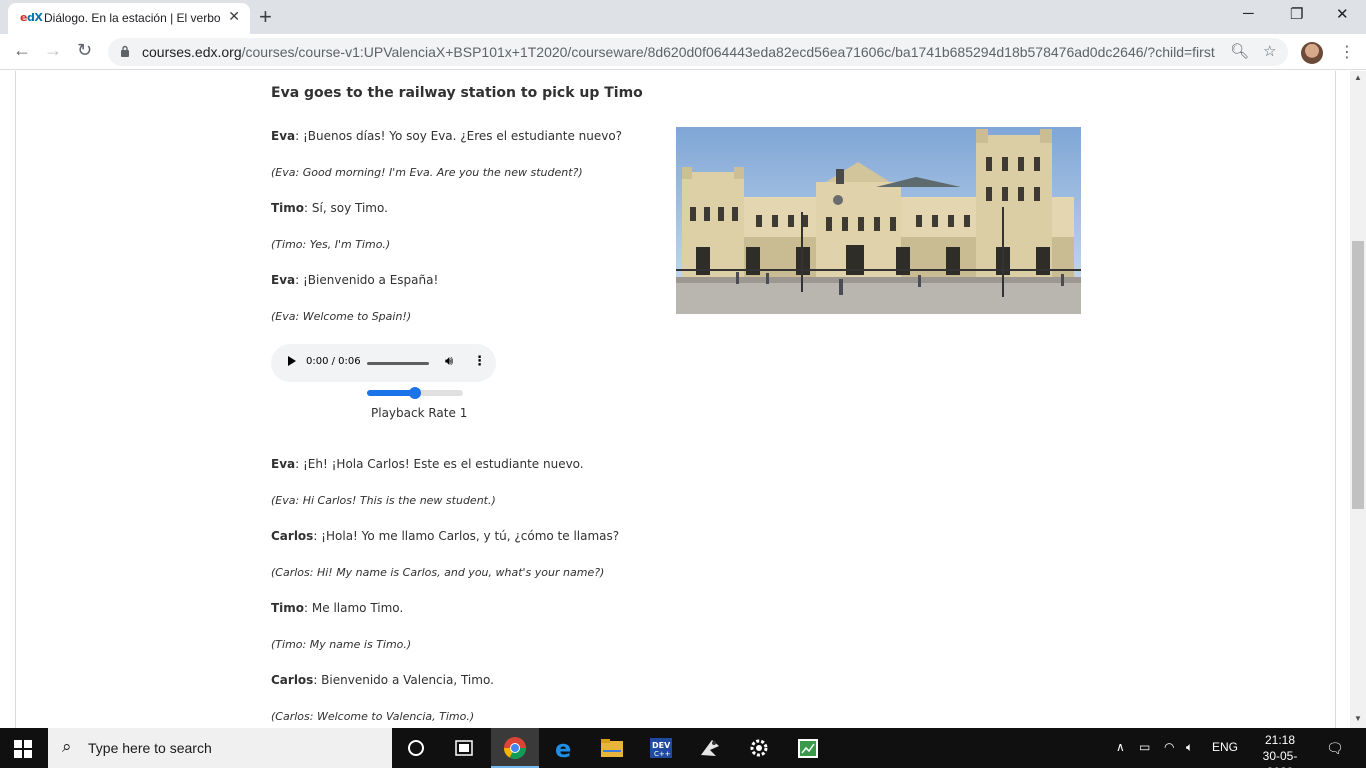 The image size is (1366, 768). I want to click on lock-icon, so click(125, 51).